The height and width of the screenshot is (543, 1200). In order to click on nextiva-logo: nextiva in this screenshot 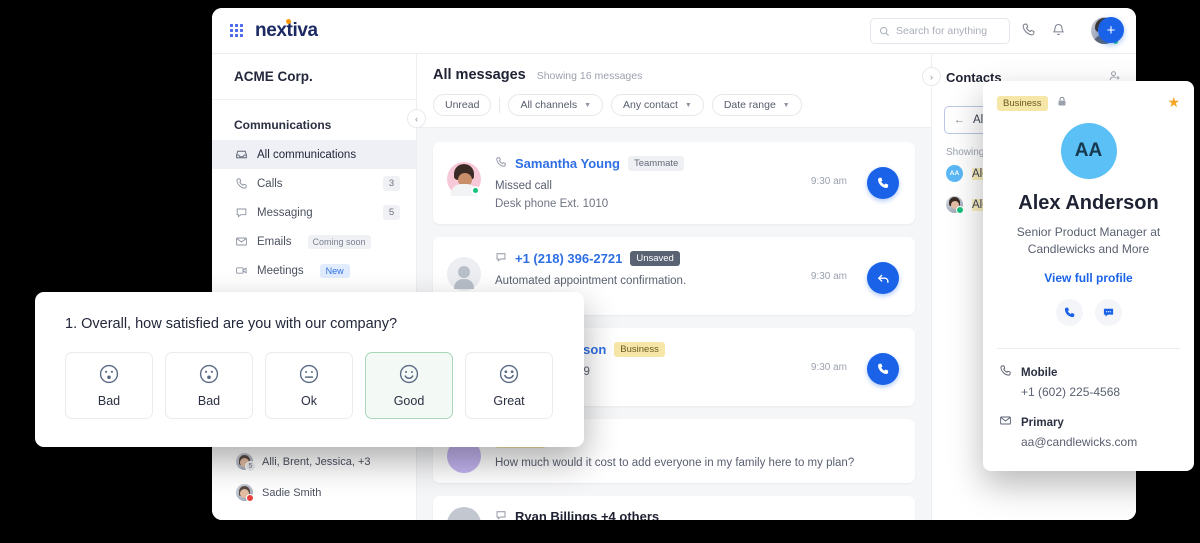, I will do `click(286, 30)`.